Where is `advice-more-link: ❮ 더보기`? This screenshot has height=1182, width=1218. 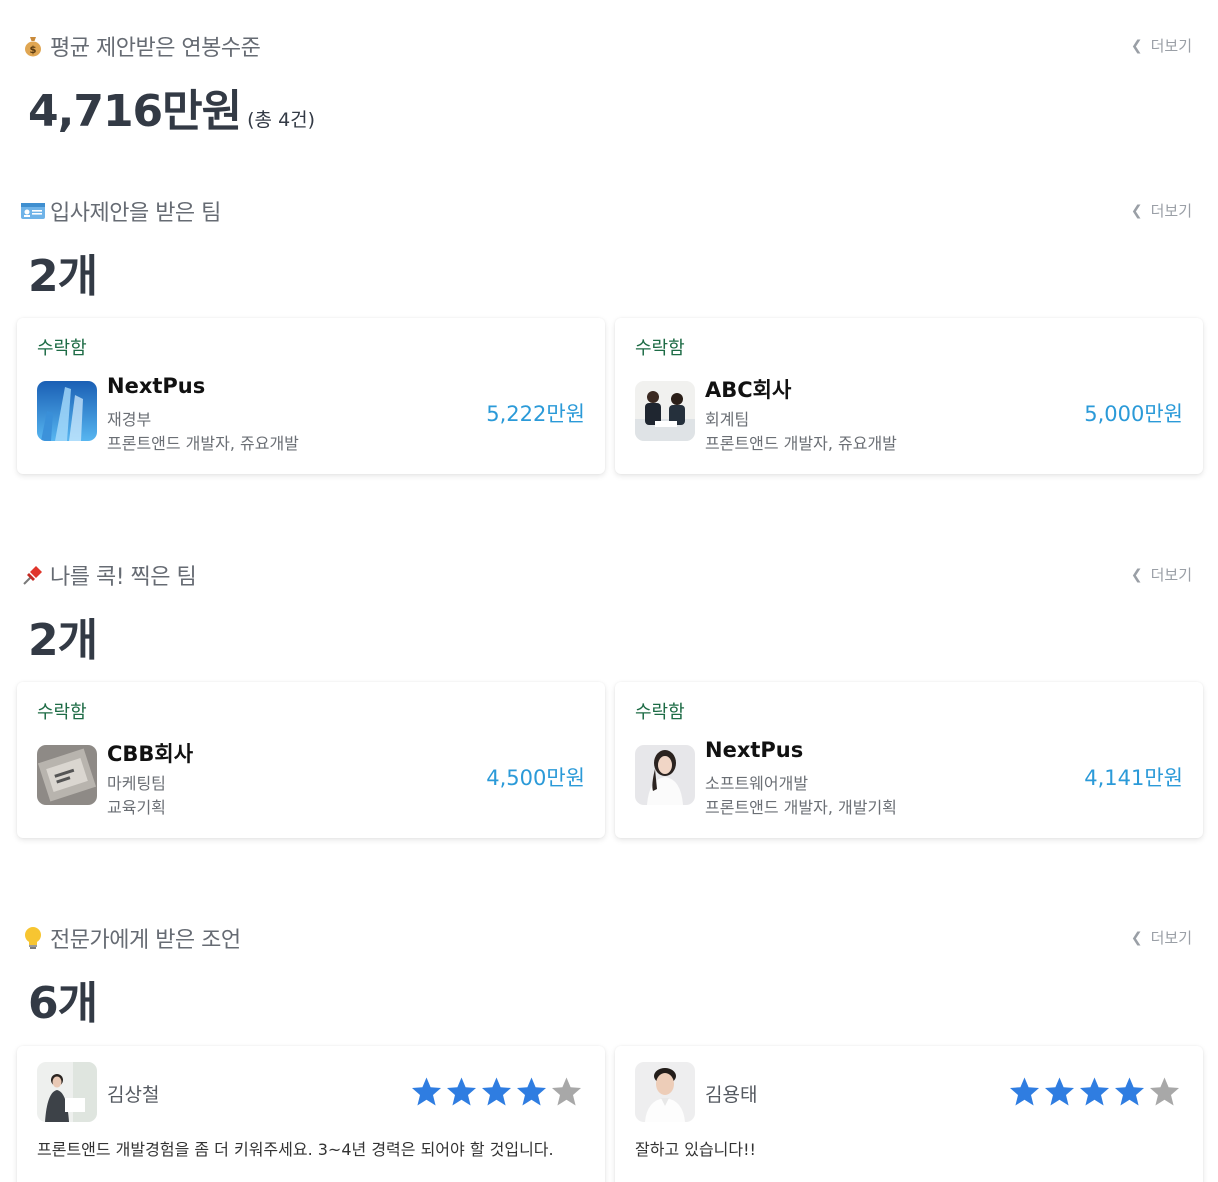
advice-more-link: ❮ 더보기 is located at coordinates (1161, 937).